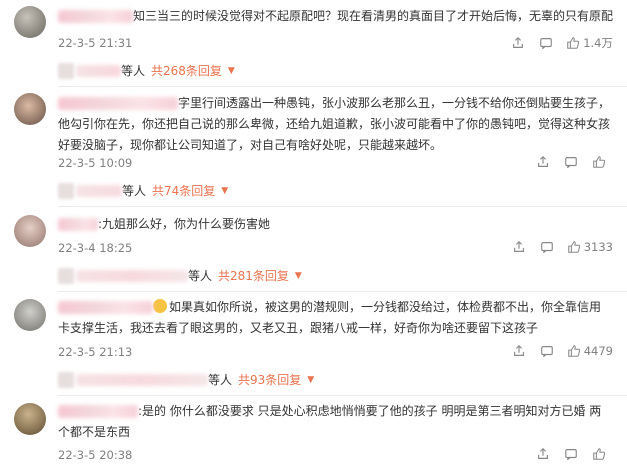 The height and width of the screenshot is (468, 627). I want to click on comment-text-line: :九姐那么好，你为什么要伤害她, so click(184, 224).